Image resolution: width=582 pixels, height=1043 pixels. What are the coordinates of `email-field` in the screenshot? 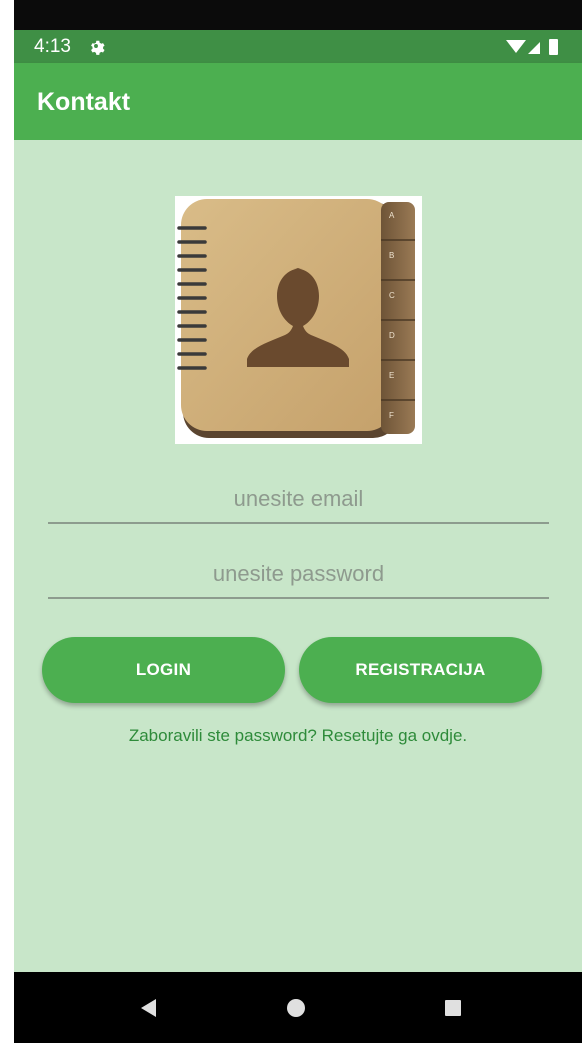 It's located at (298, 500).